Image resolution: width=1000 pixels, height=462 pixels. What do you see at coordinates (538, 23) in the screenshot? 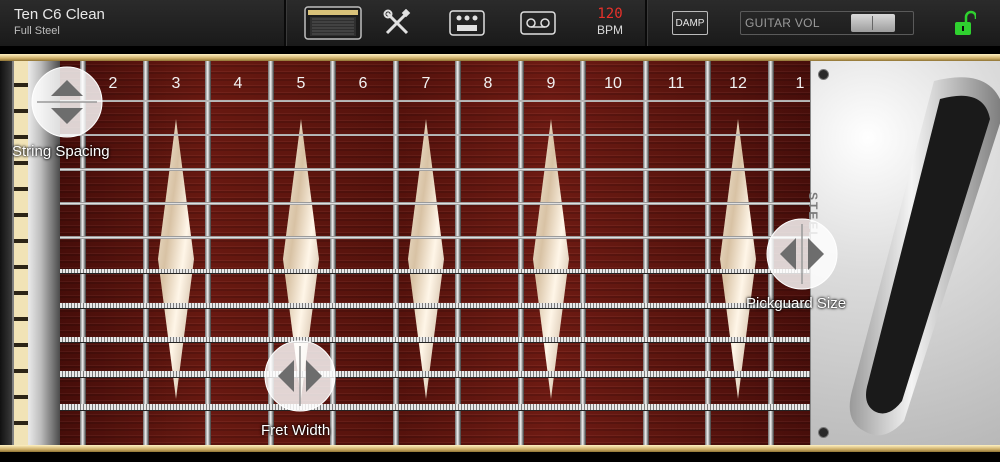
I see `tape-icon` at bounding box center [538, 23].